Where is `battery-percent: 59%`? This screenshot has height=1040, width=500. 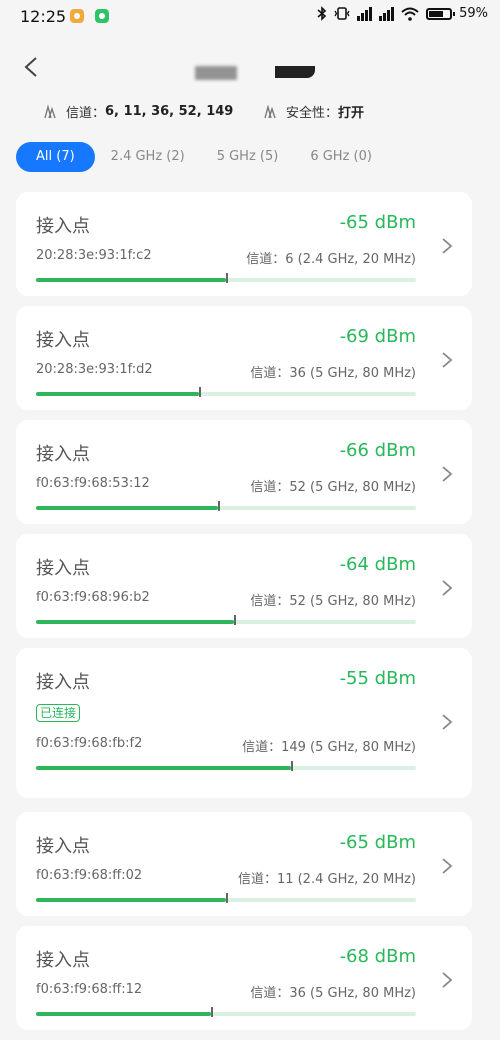 battery-percent: 59% is located at coordinates (473, 13).